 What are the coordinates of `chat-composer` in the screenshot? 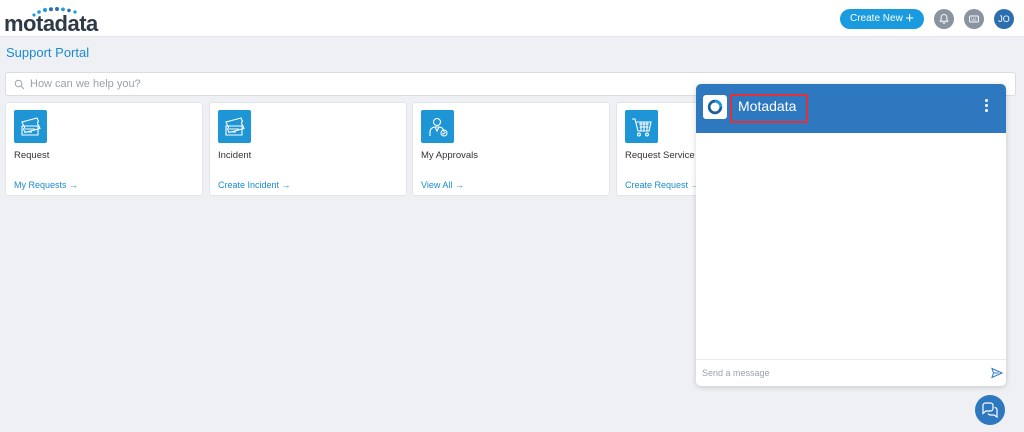 It's located at (851, 372).